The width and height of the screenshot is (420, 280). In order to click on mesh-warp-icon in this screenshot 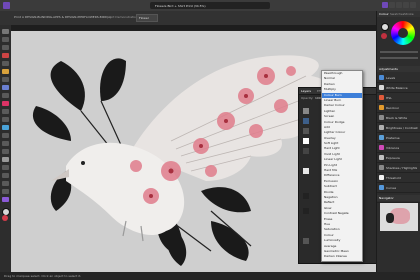, I will do `click(5, 199)`.